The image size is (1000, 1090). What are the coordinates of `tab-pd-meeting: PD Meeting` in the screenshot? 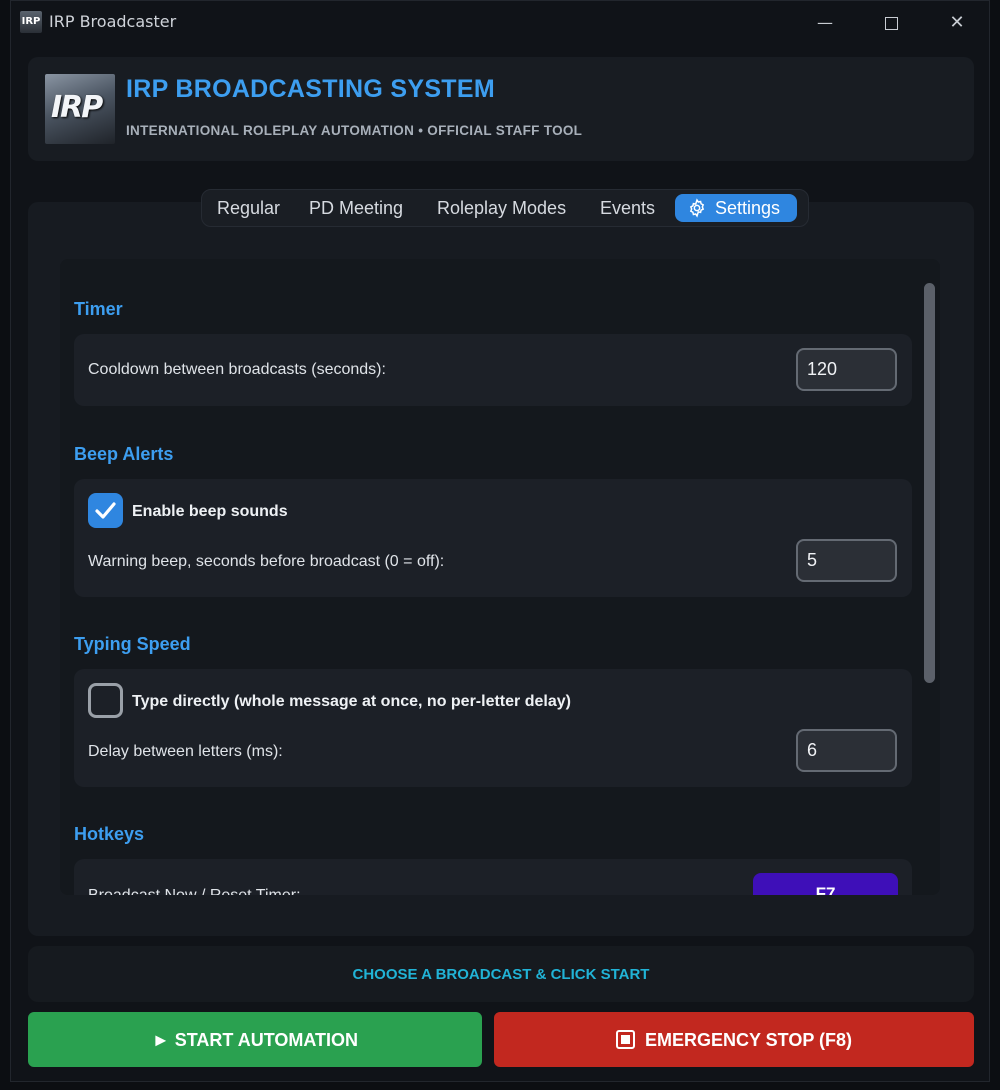 It's located at (356, 208).